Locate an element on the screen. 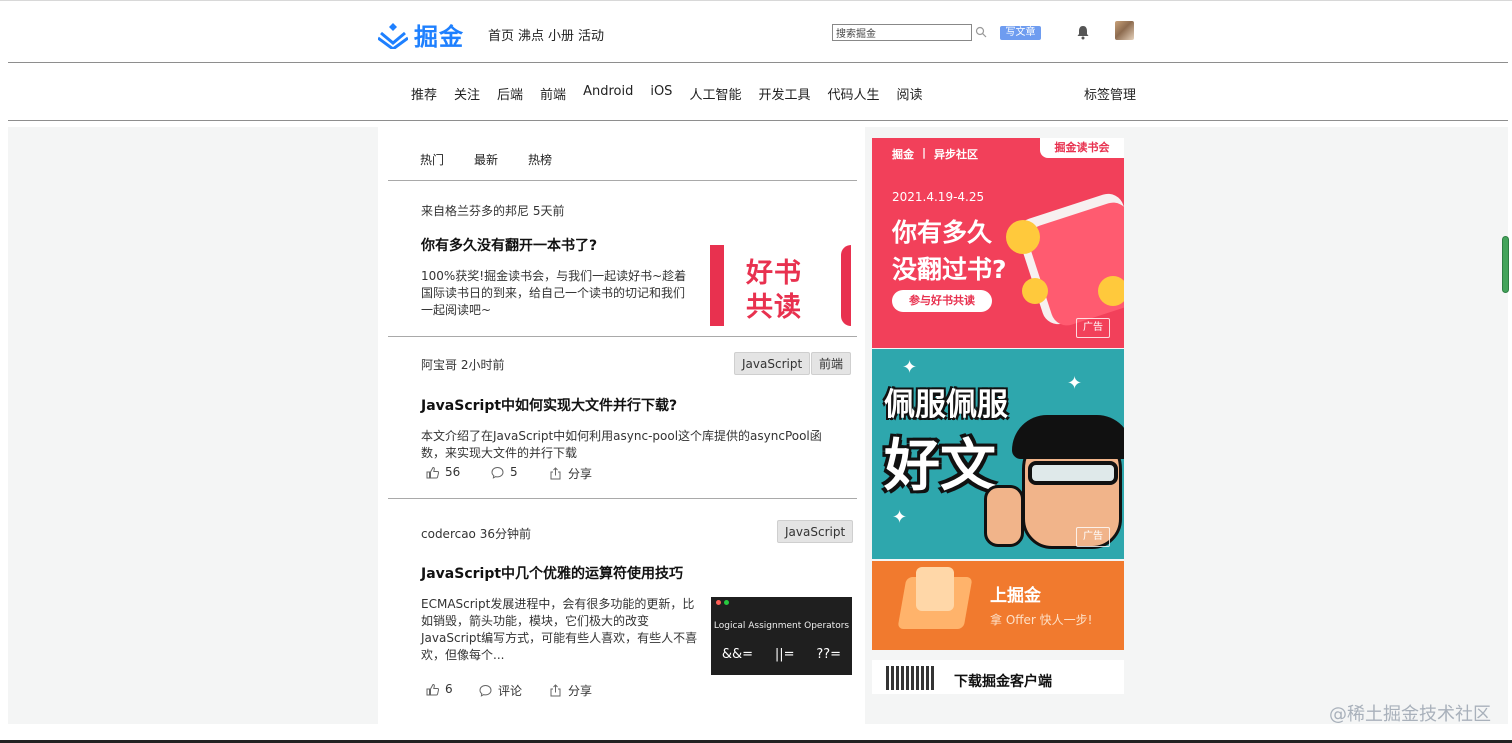  cartoon-glasses is located at coordinates (1073, 473).